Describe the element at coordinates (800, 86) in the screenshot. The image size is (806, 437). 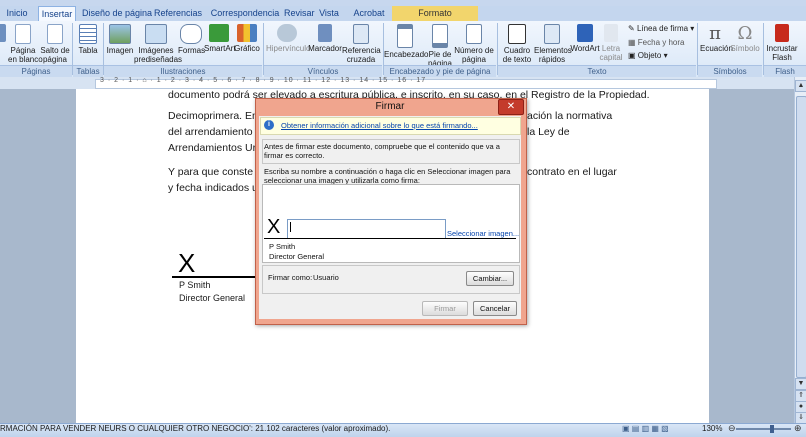
I see `scroll-up-button: ▲` at that location.